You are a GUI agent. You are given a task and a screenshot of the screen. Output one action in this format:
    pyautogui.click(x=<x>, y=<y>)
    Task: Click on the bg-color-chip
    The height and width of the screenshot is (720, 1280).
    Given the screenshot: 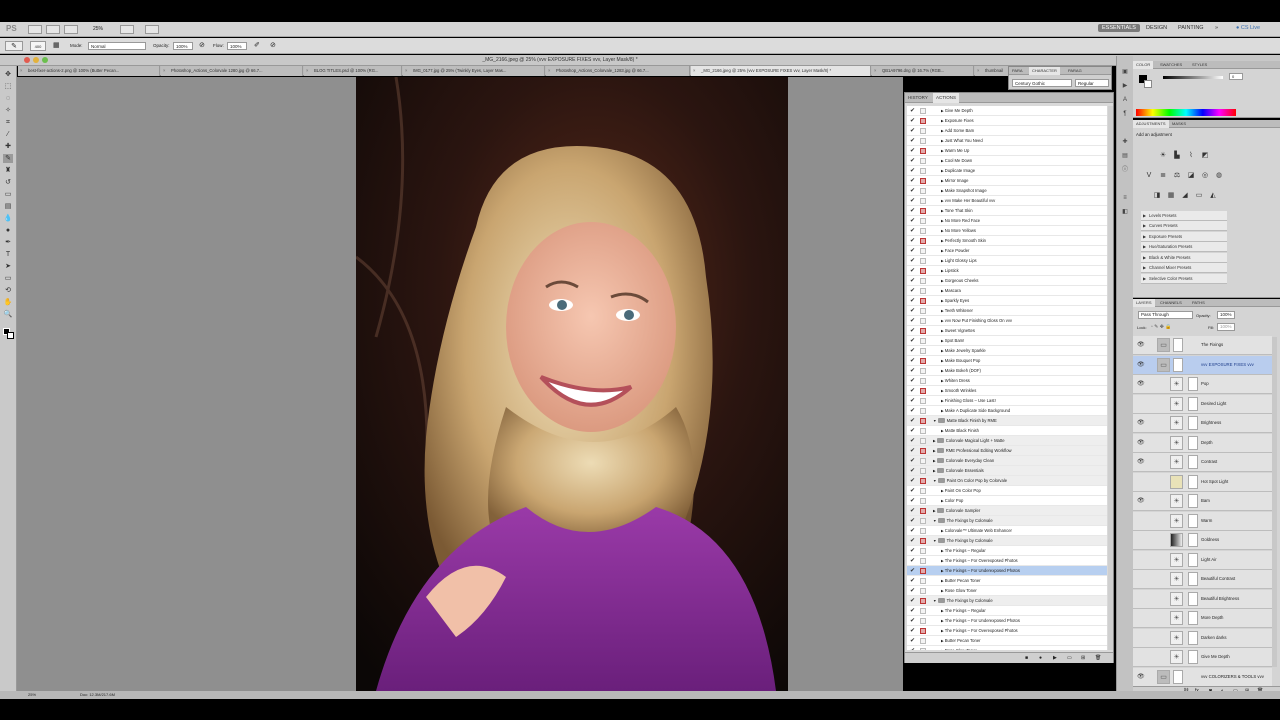 What is the action you would take?
    pyautogui.click(x=1148, y=84)
    